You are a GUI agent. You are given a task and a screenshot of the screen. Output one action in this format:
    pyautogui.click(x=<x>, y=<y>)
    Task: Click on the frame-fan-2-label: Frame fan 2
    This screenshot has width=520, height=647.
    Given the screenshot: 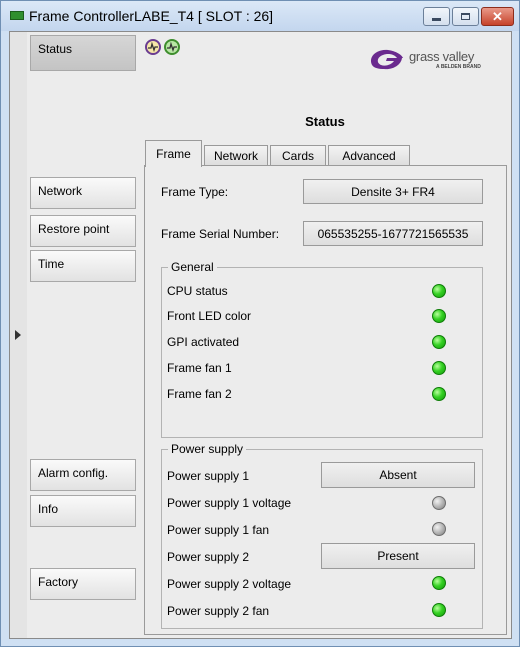 What is the action you would take?
    pyautogui.click(x=199, y=394)
    